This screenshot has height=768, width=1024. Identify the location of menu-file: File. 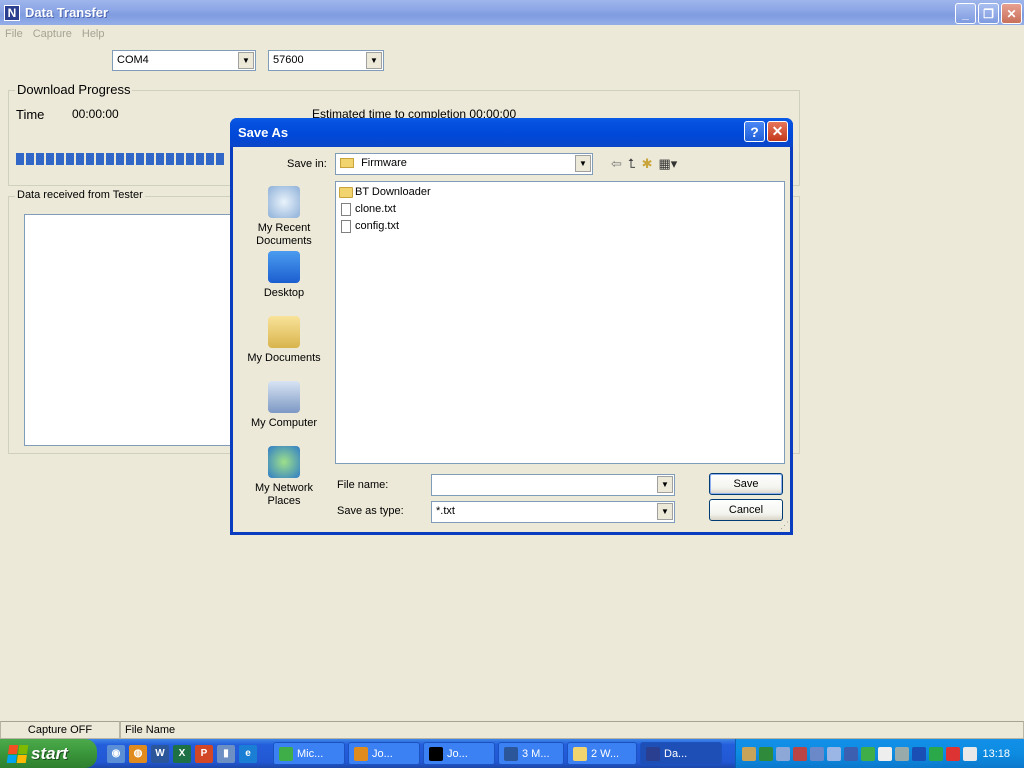
(14, 34).